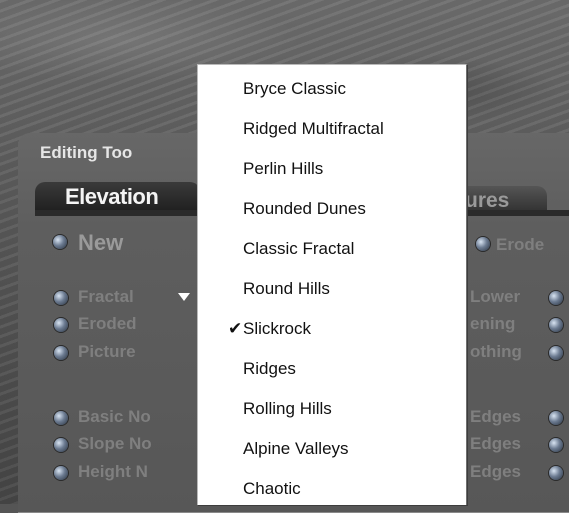  I want to click on lower-radio-icon, so click(556, 298).